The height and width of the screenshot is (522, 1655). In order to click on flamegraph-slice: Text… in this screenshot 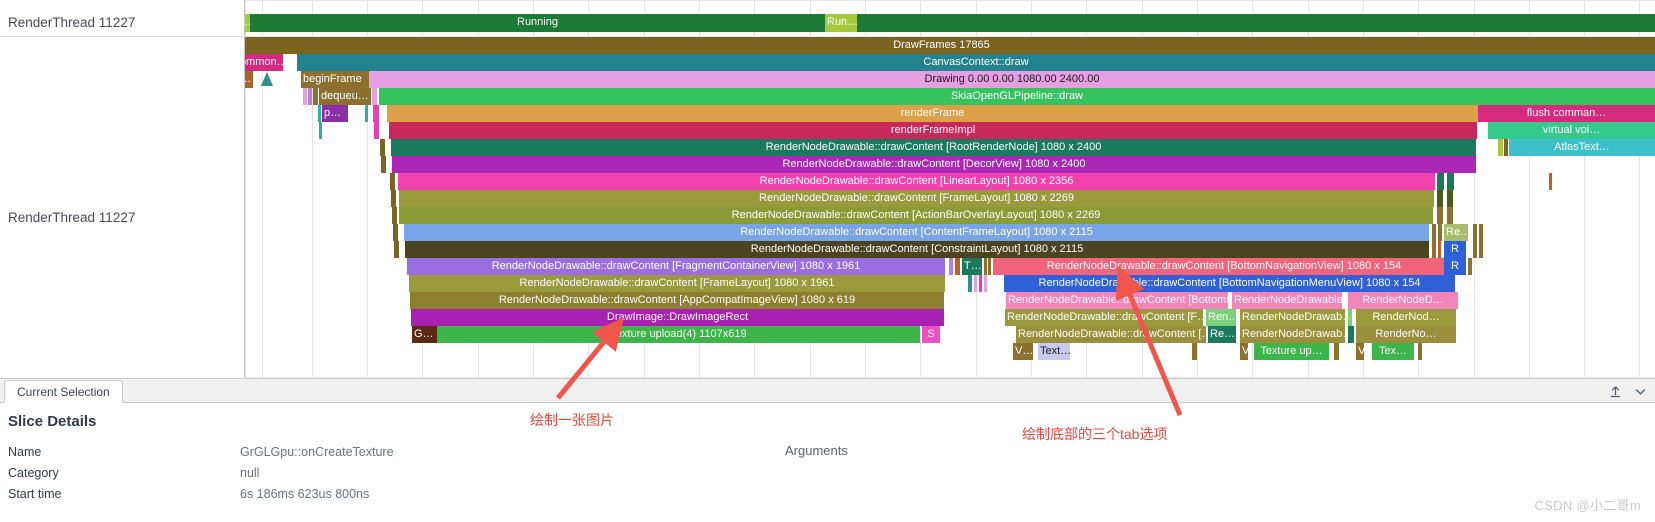, I will do `click(1054, 351)`.